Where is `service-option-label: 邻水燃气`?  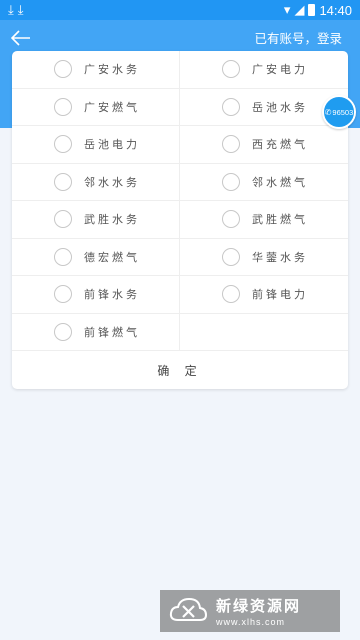
service-option-label: 邻水燃气 is located at coordinates (280, 182).